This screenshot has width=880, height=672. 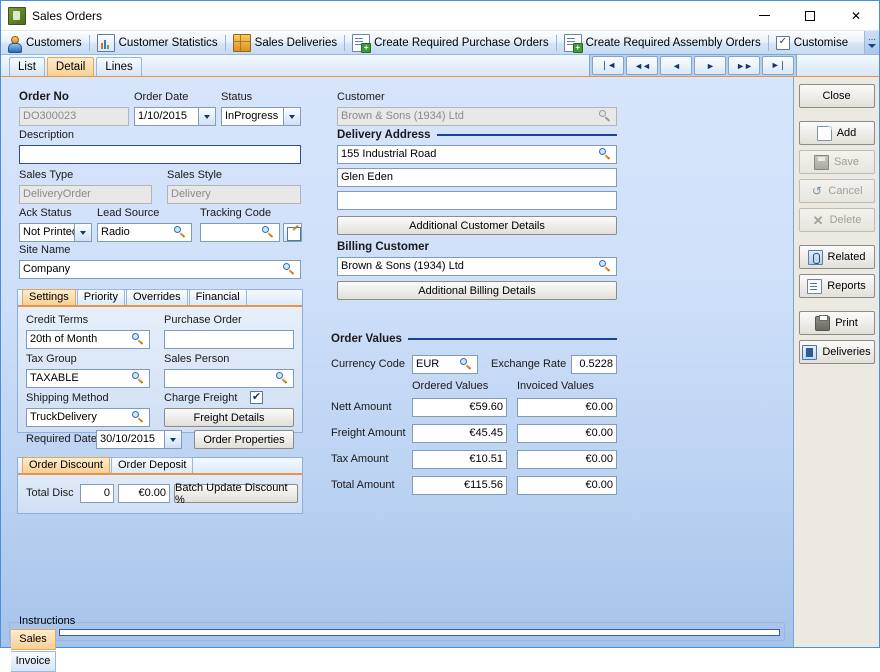 What do you see at coordinates (836, 257) in the screenshot?
I see `related-button: Related` at bounding box center [836, 257].